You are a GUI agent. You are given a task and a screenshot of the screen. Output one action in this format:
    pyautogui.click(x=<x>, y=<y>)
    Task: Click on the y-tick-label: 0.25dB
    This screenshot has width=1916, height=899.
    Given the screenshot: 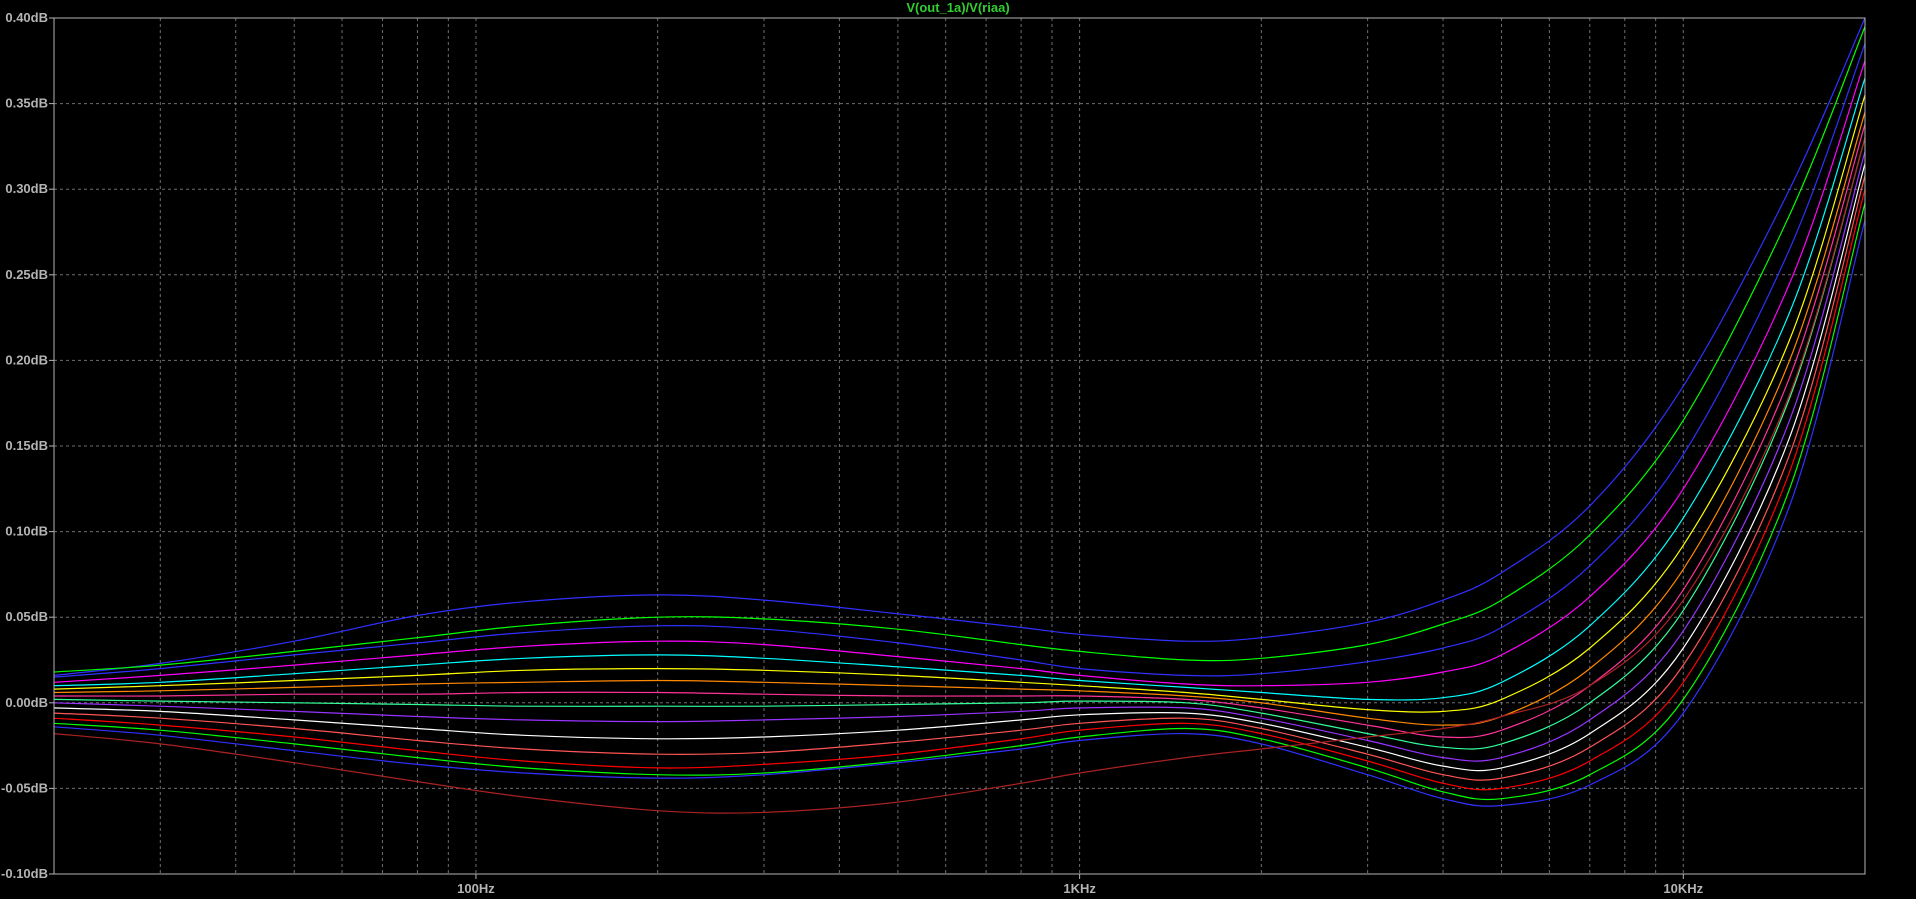 What is the action you would take?
    pyautogui.click(x=26, y=274)
    